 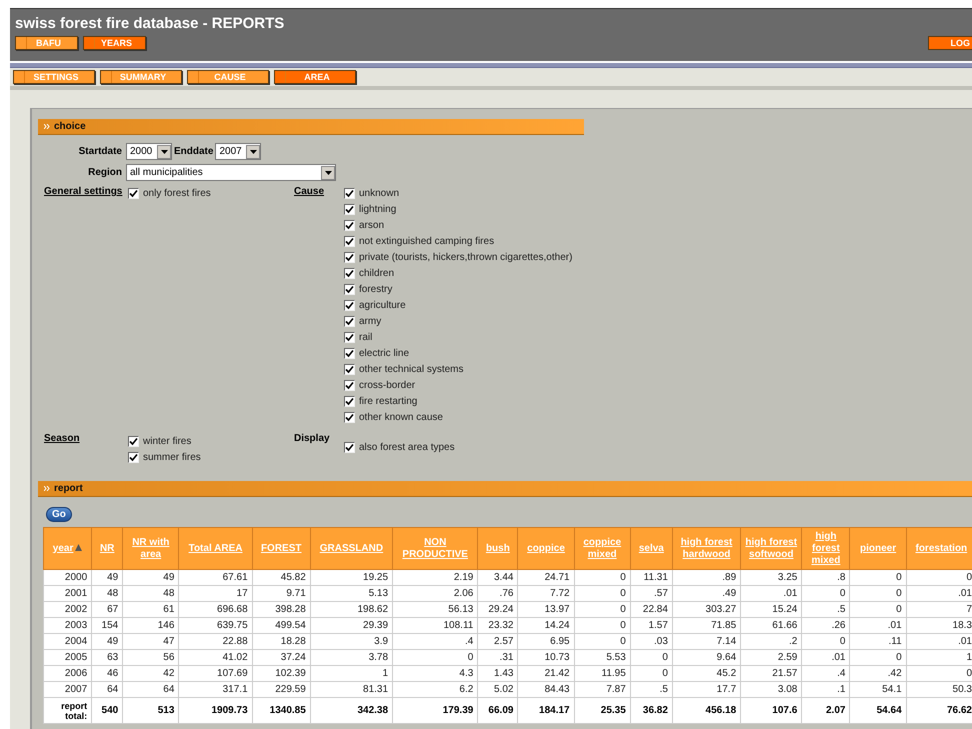 I want to click on dropdown: 2007, so click(x=238, y=151).